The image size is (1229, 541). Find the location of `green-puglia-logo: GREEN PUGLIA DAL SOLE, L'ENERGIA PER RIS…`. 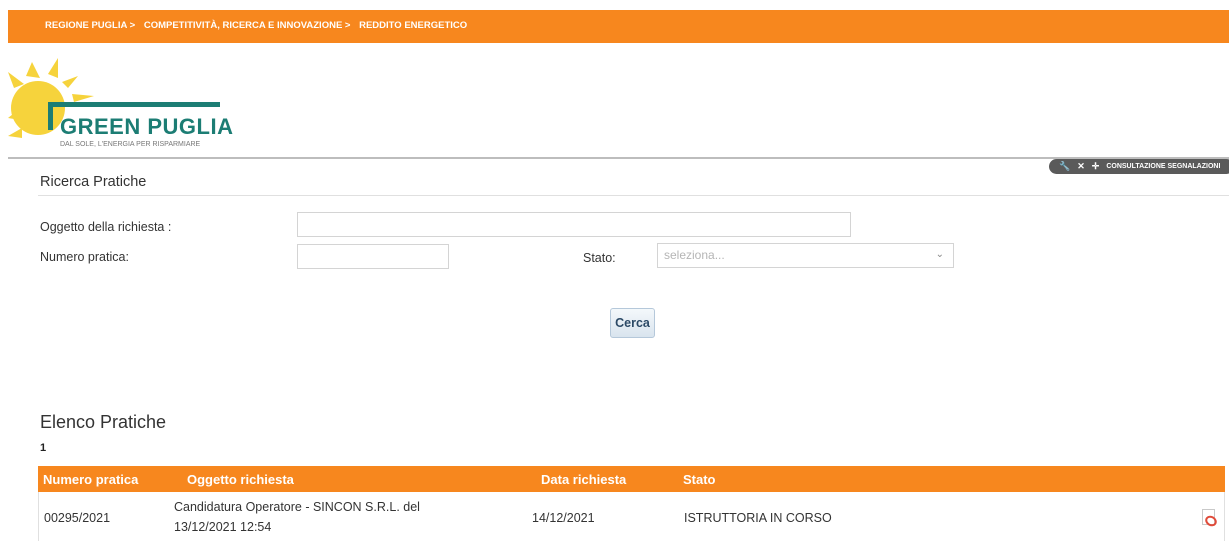

green-puglia-logo: GREEN PUGLIA DAL SOLE, L'ENERGIA PER RIS… is located at coordinates (128, 108).